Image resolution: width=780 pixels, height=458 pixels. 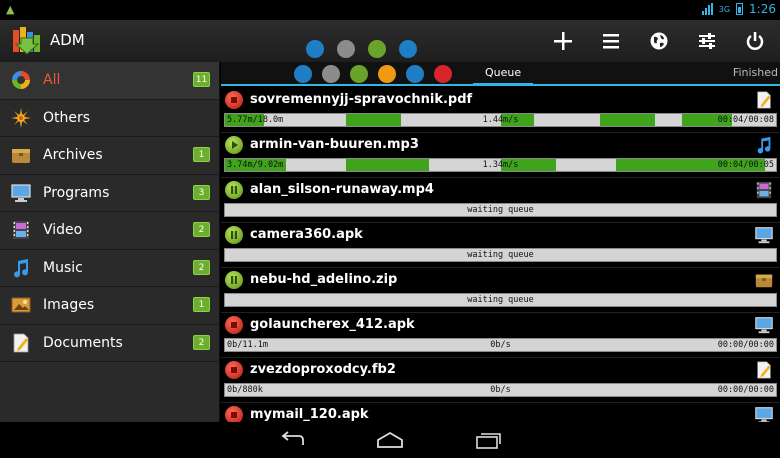 What do you see at coordinates (755, 72) in the screenshot?
I see `tab-finished: Finished` at bounding box center [755, 72].